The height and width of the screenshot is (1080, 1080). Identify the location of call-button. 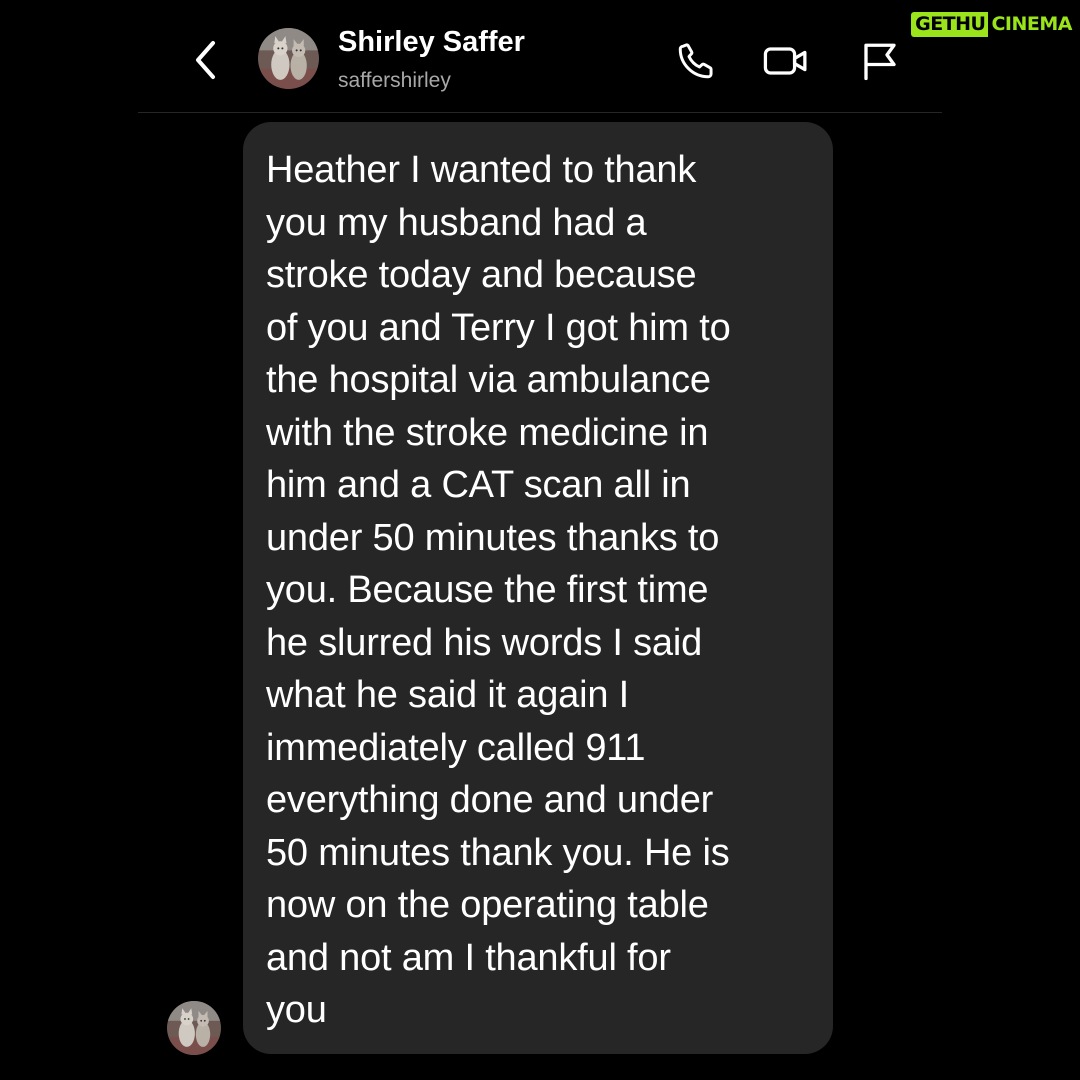
(696, 61).